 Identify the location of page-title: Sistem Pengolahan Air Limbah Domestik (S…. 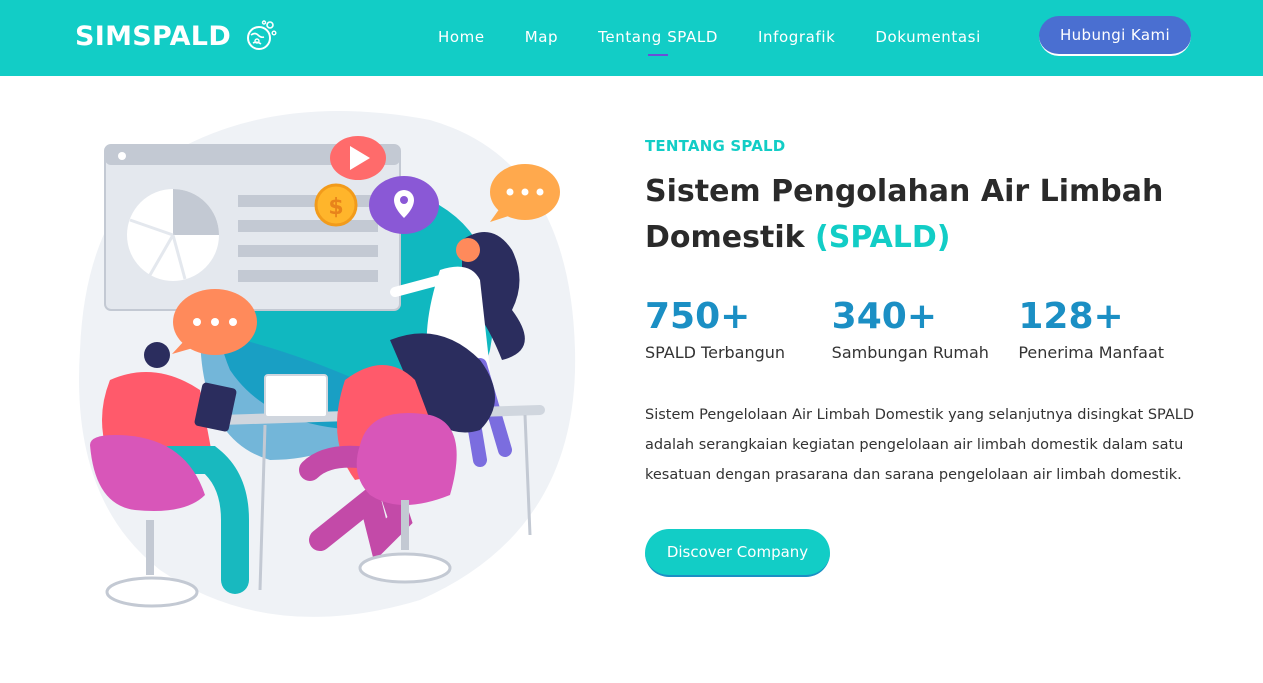
(905, 215).